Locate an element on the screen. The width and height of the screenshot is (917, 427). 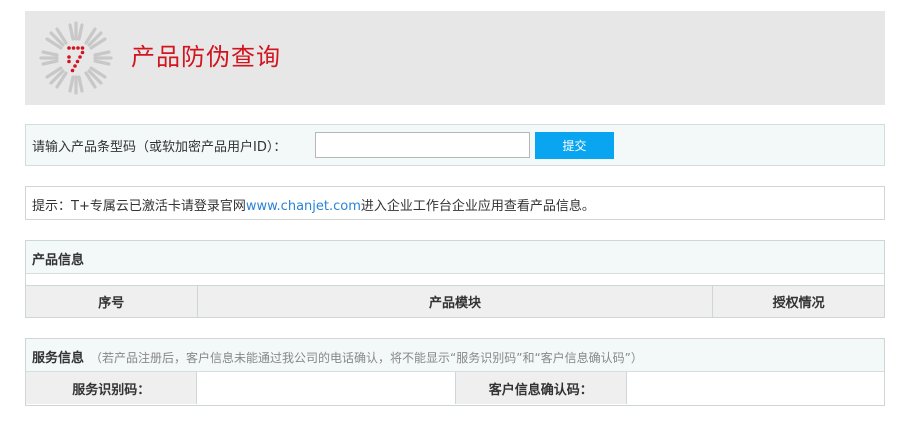
service-info-row: 服务识别码： 客户信息确认码： is located at coordinates (455, 388).